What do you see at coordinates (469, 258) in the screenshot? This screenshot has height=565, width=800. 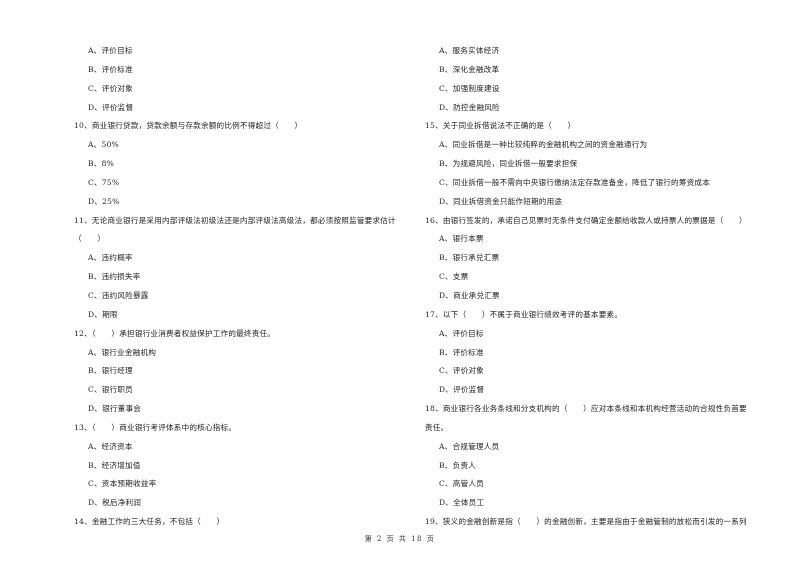 I see `answer-option: B、银行承兑汇票` at bounding box center [469, 258].